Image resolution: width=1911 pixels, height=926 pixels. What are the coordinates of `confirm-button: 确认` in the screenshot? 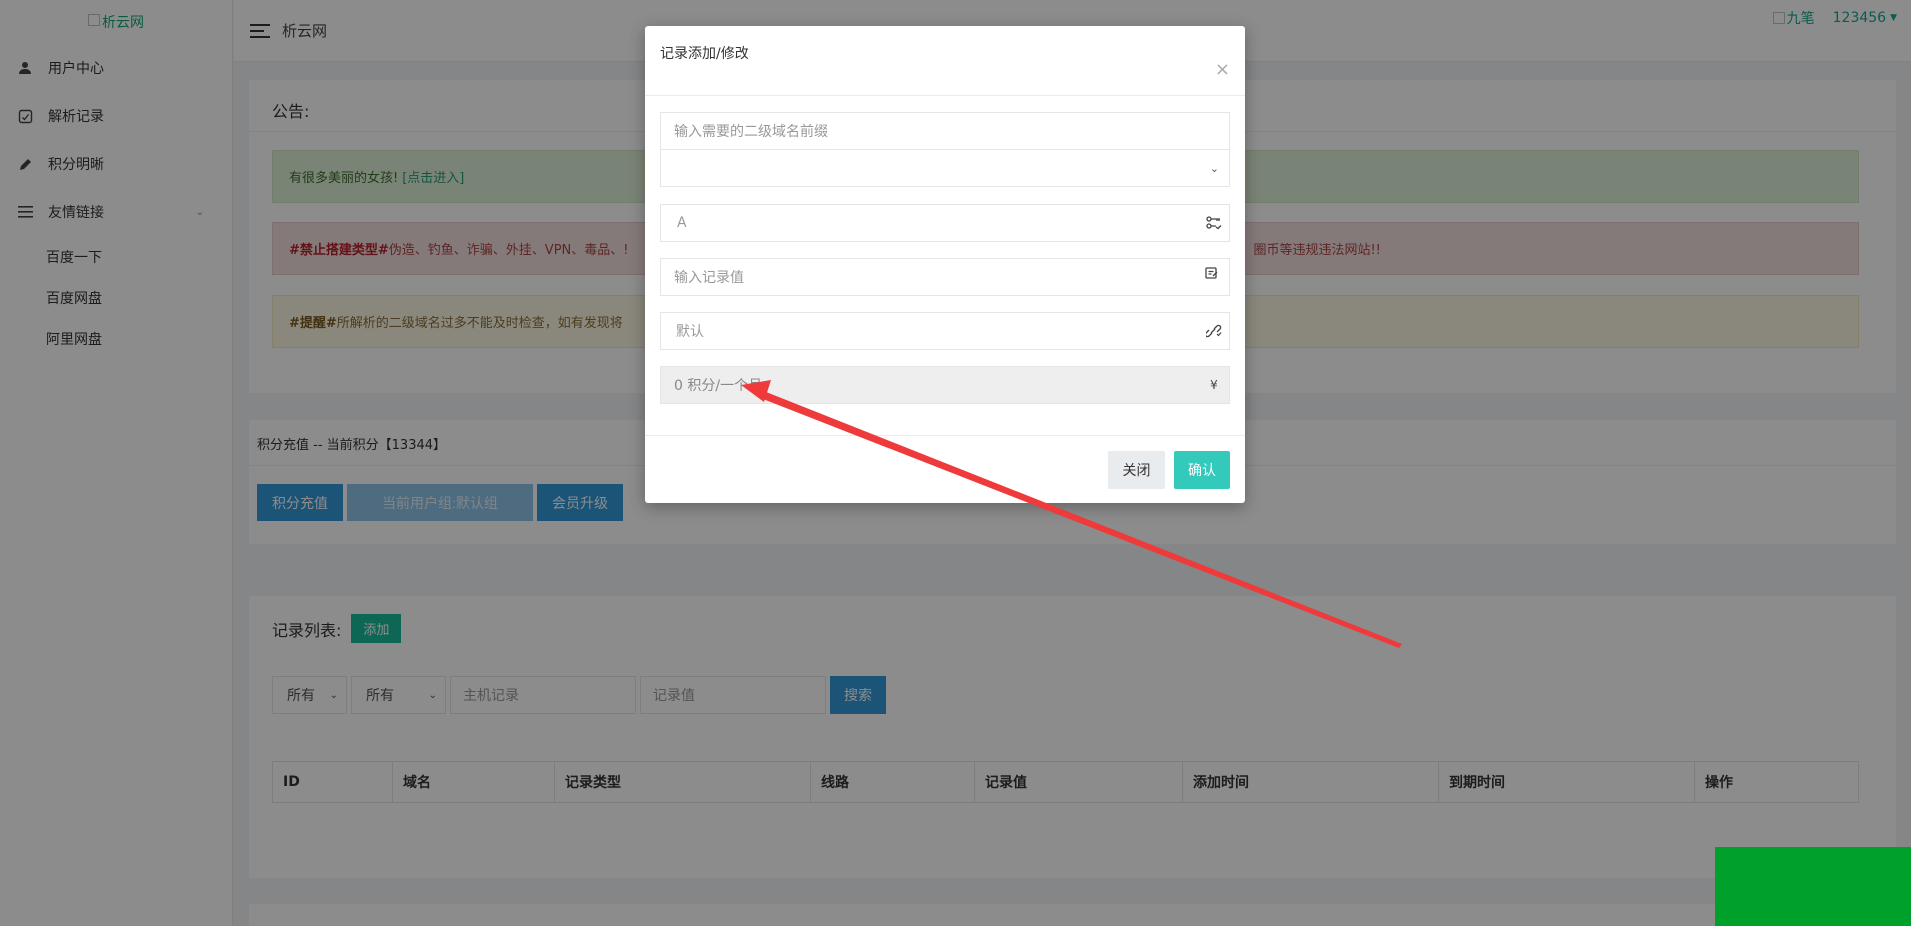 It's located at (1202, 469).